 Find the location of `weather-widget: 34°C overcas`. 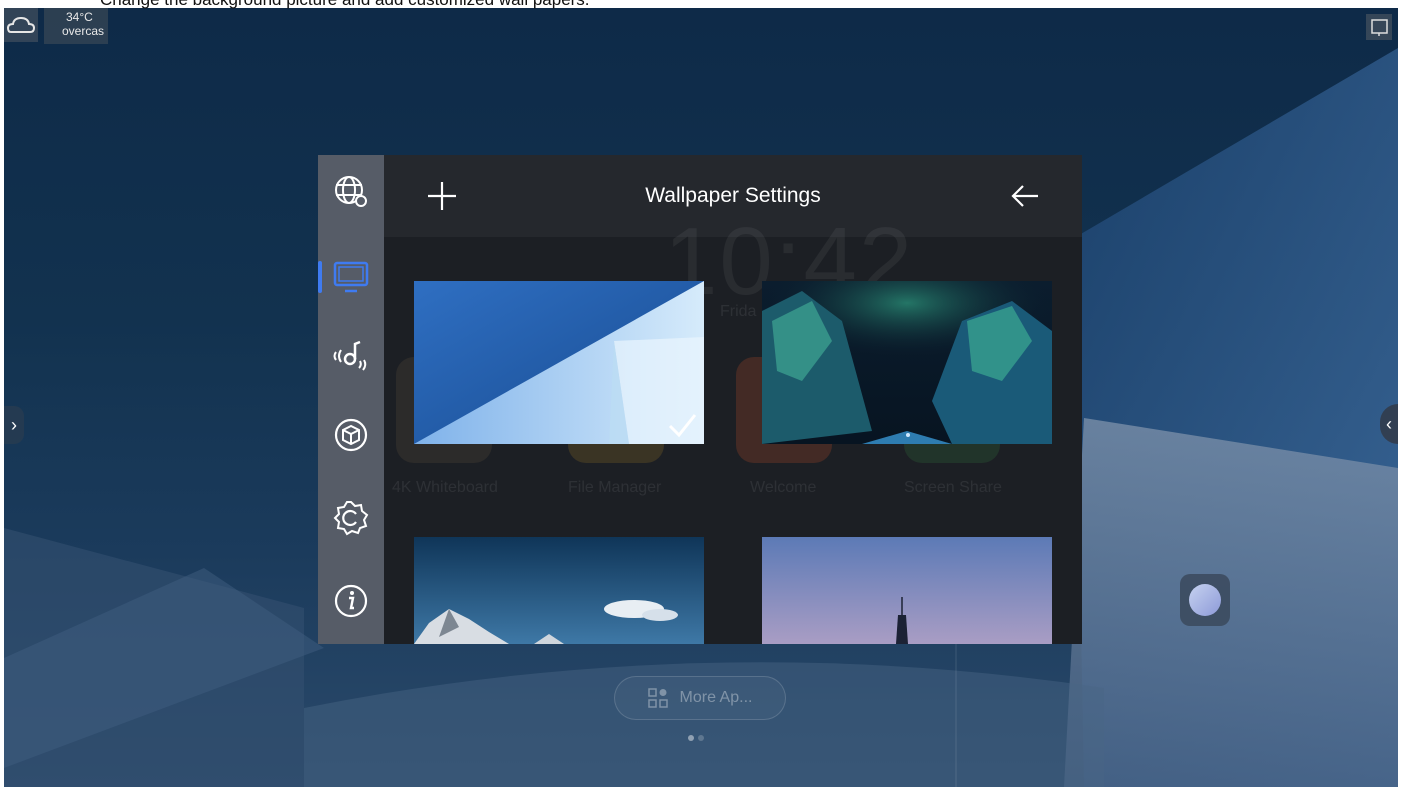

weather-widget: 34°C overcas is located at coordinates (76, 26).